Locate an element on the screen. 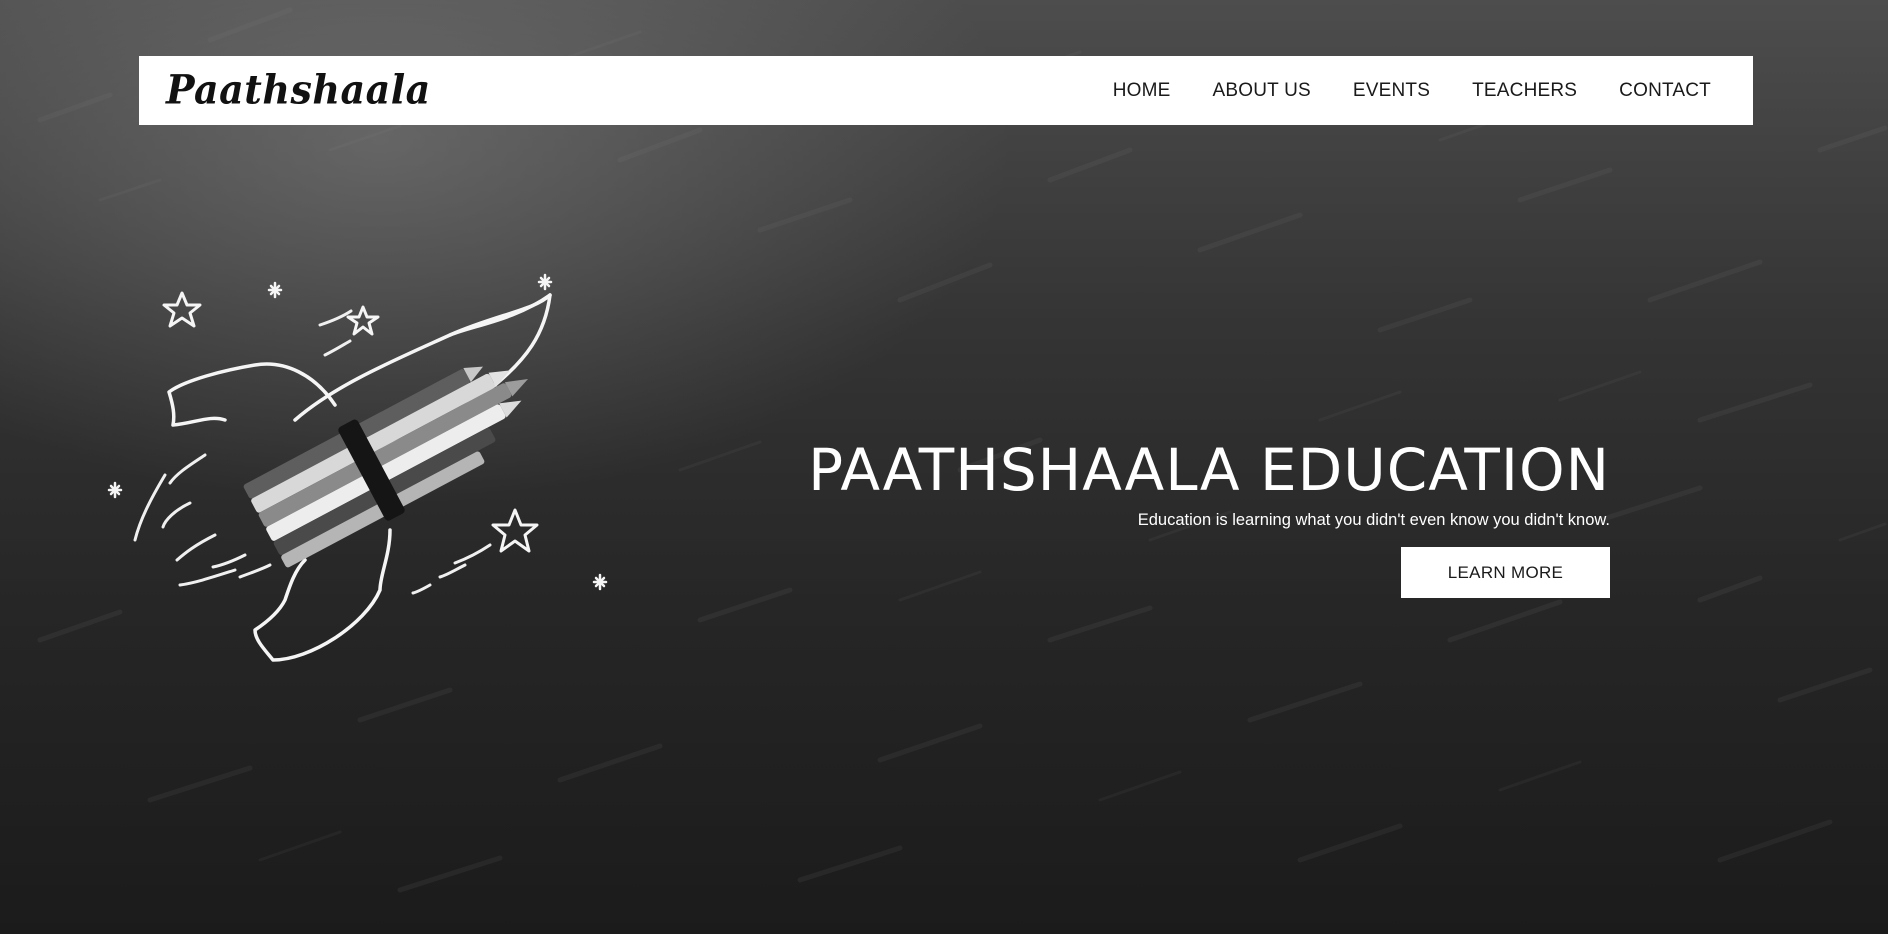 The height and width of the screenshot is (934, 1888). nav-item-about-us: ABOUT US is located at coordinates (1262, 91).